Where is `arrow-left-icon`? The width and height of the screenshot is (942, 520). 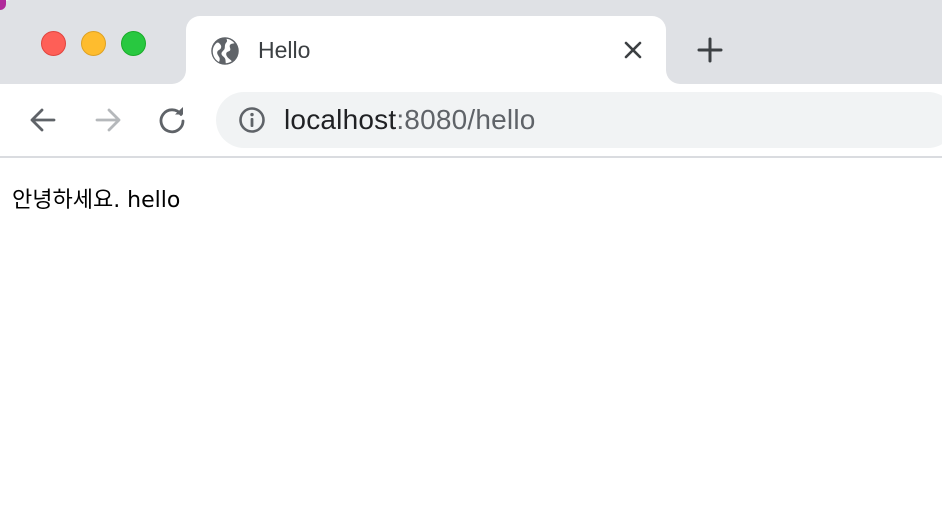
arrow-left-icon is located at coordinates (43, 120).